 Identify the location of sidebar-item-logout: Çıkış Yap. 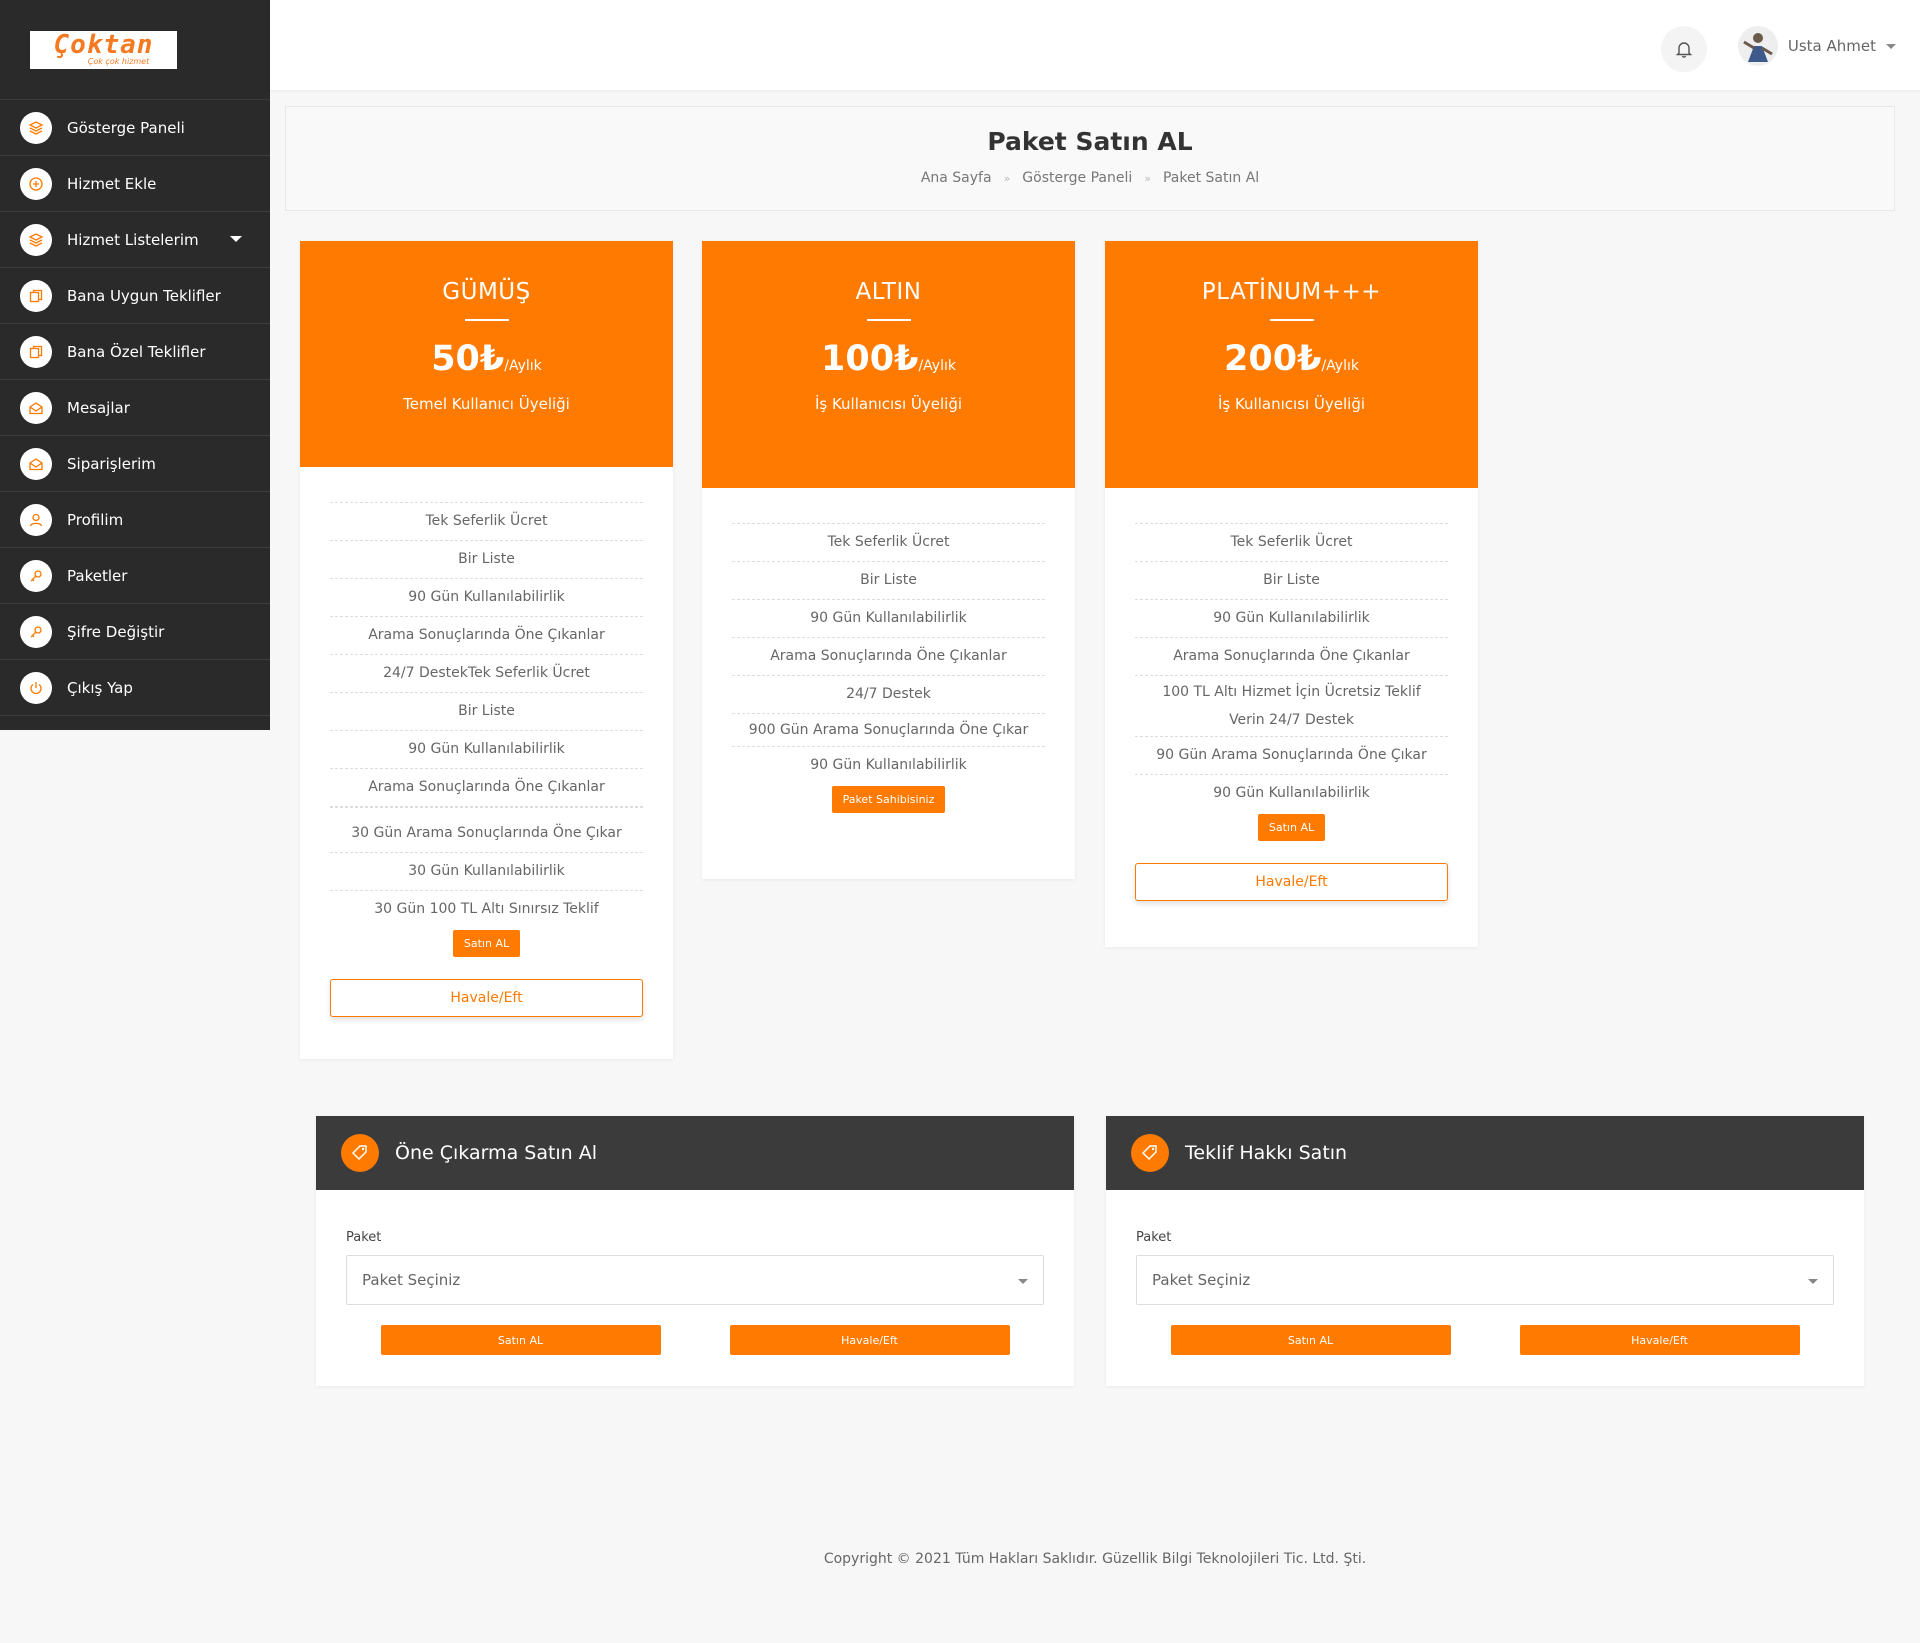
(135, 688).